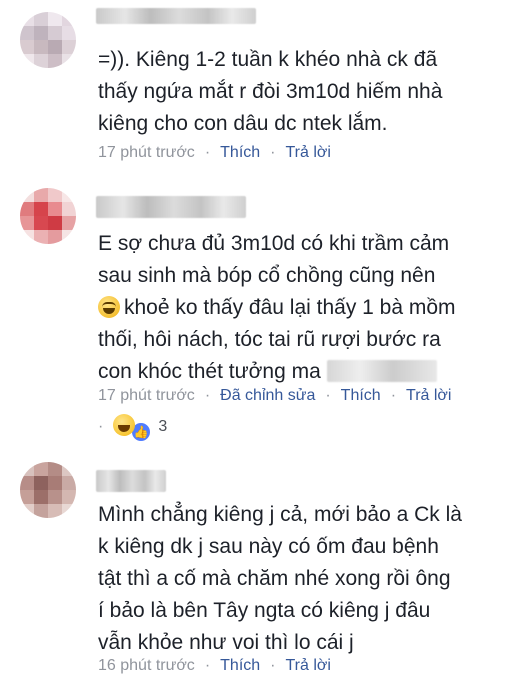 Image resolution: width=512 pixels, height=680 pixels. I want to click on laughing-emoji-icon, so click(109, 307).